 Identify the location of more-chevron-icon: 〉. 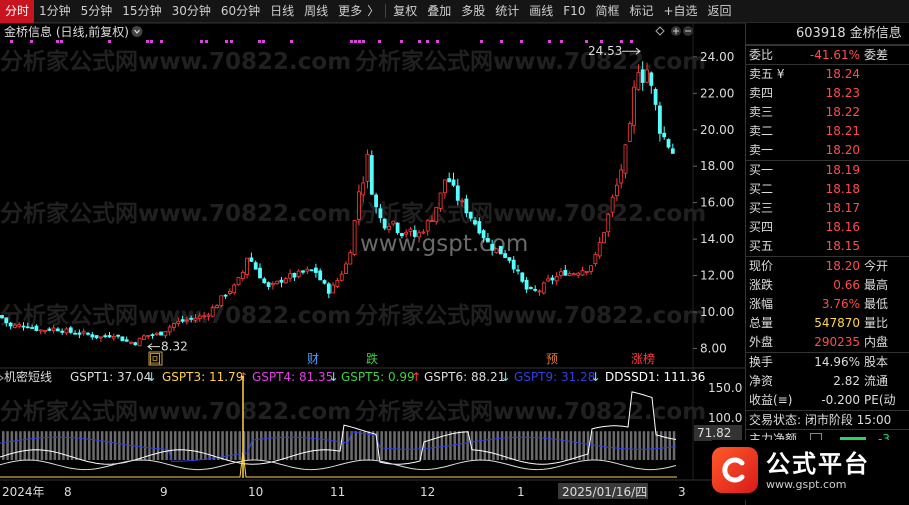
(375, 11).